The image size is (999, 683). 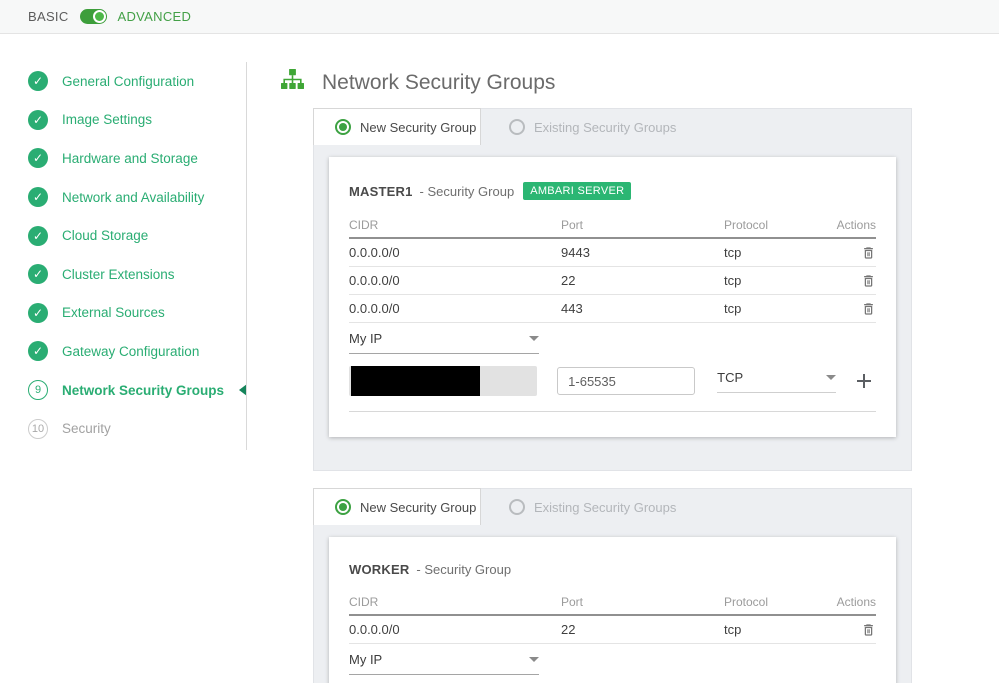 What do you see at coordinates (746, 602) in the screenshot?
I see `col-header-protocol: Protocol` at bounding box center [746, 602].